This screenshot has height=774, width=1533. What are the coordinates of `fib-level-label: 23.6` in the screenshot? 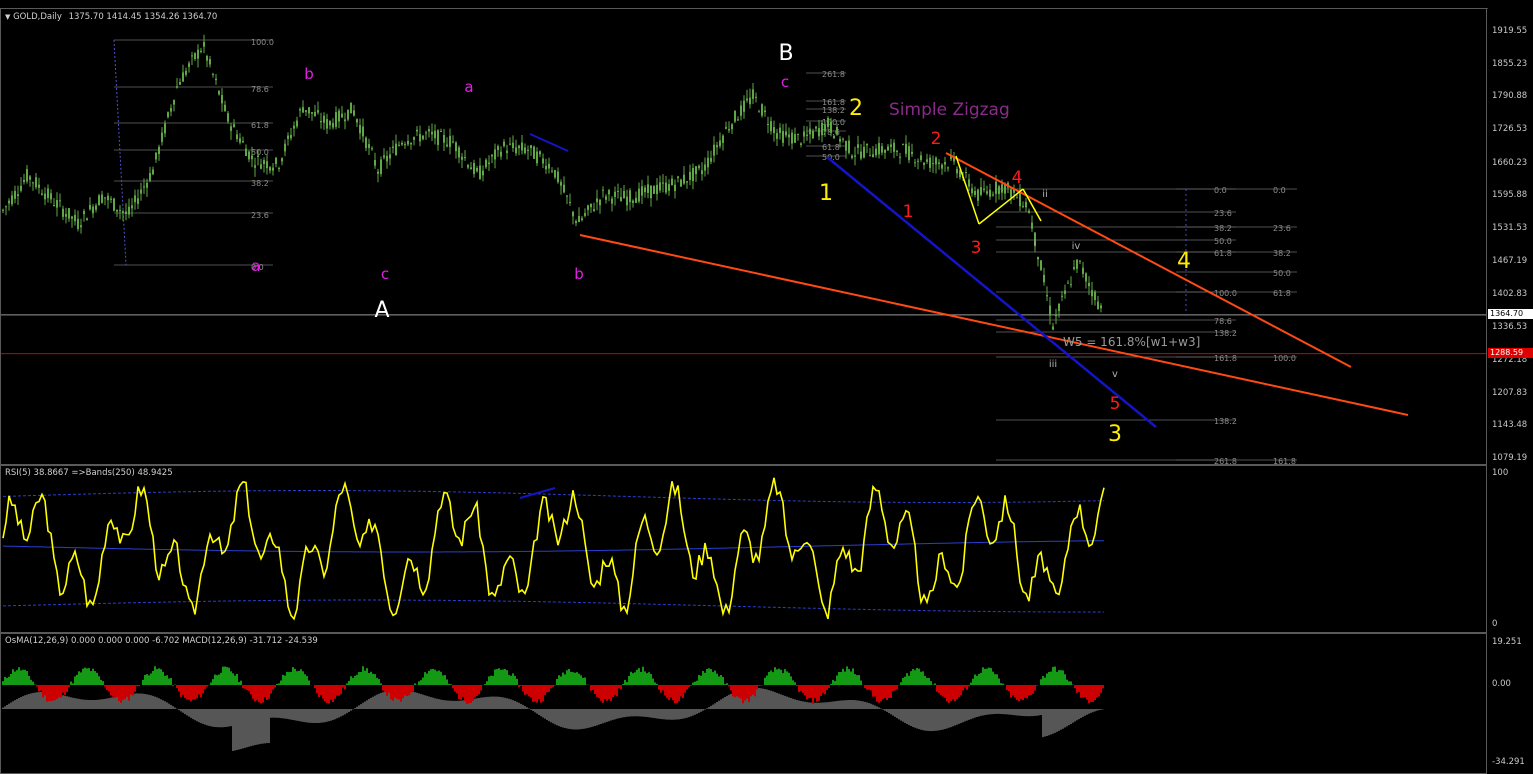 It's located at (260, 215).